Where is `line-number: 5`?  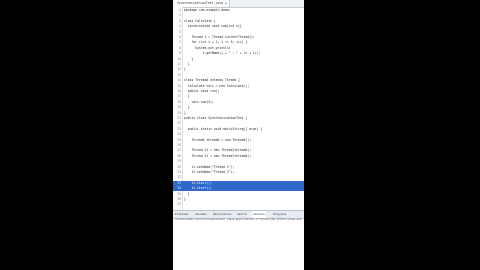 line-number: 5 is located at coordinates (180, 31).